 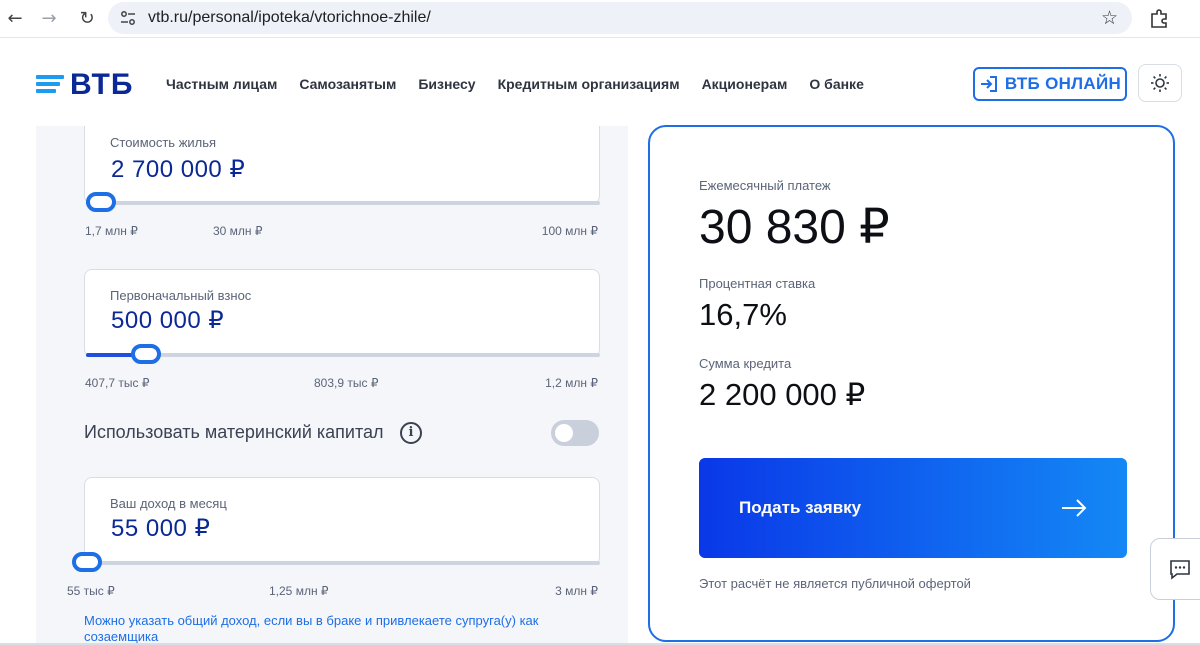 I want to click on nav-item-self-employed: Самозанятым, so click(x=347, y=84).